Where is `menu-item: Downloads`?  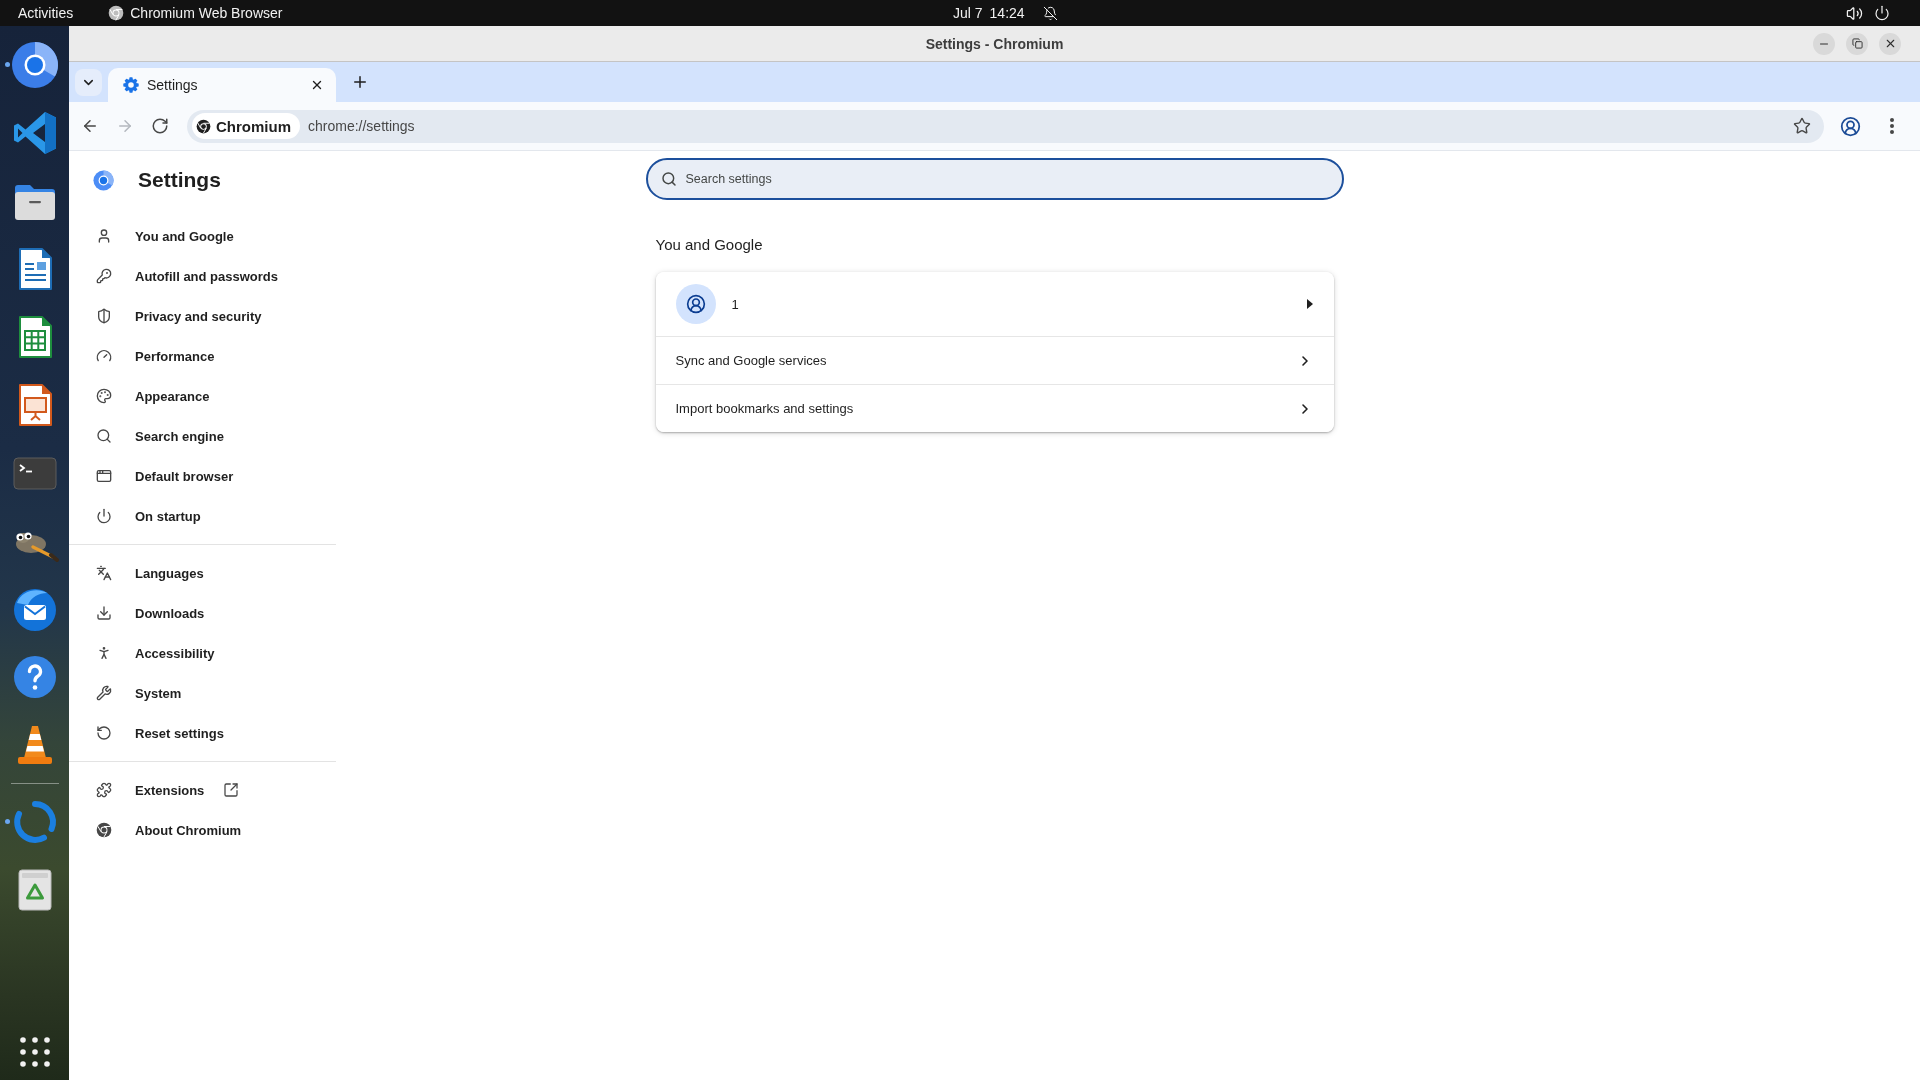
menu-item: Downloads is located at coordinates (202, 613).